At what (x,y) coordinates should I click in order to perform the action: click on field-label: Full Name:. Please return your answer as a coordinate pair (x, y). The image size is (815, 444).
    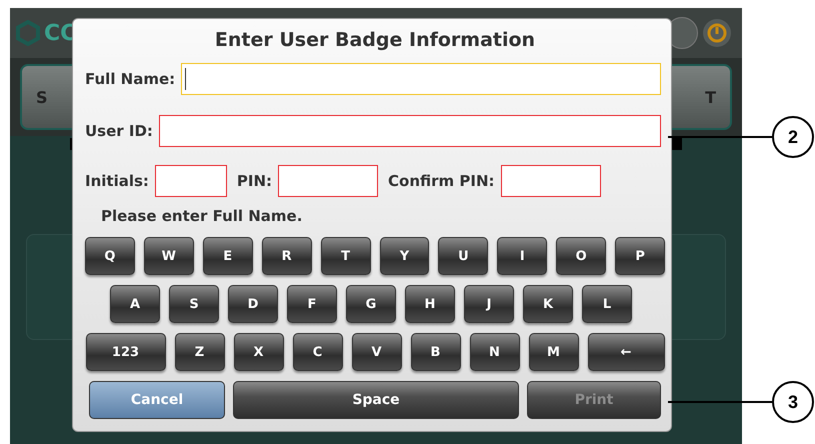
    Looking at the image, I should click on (130, 79).